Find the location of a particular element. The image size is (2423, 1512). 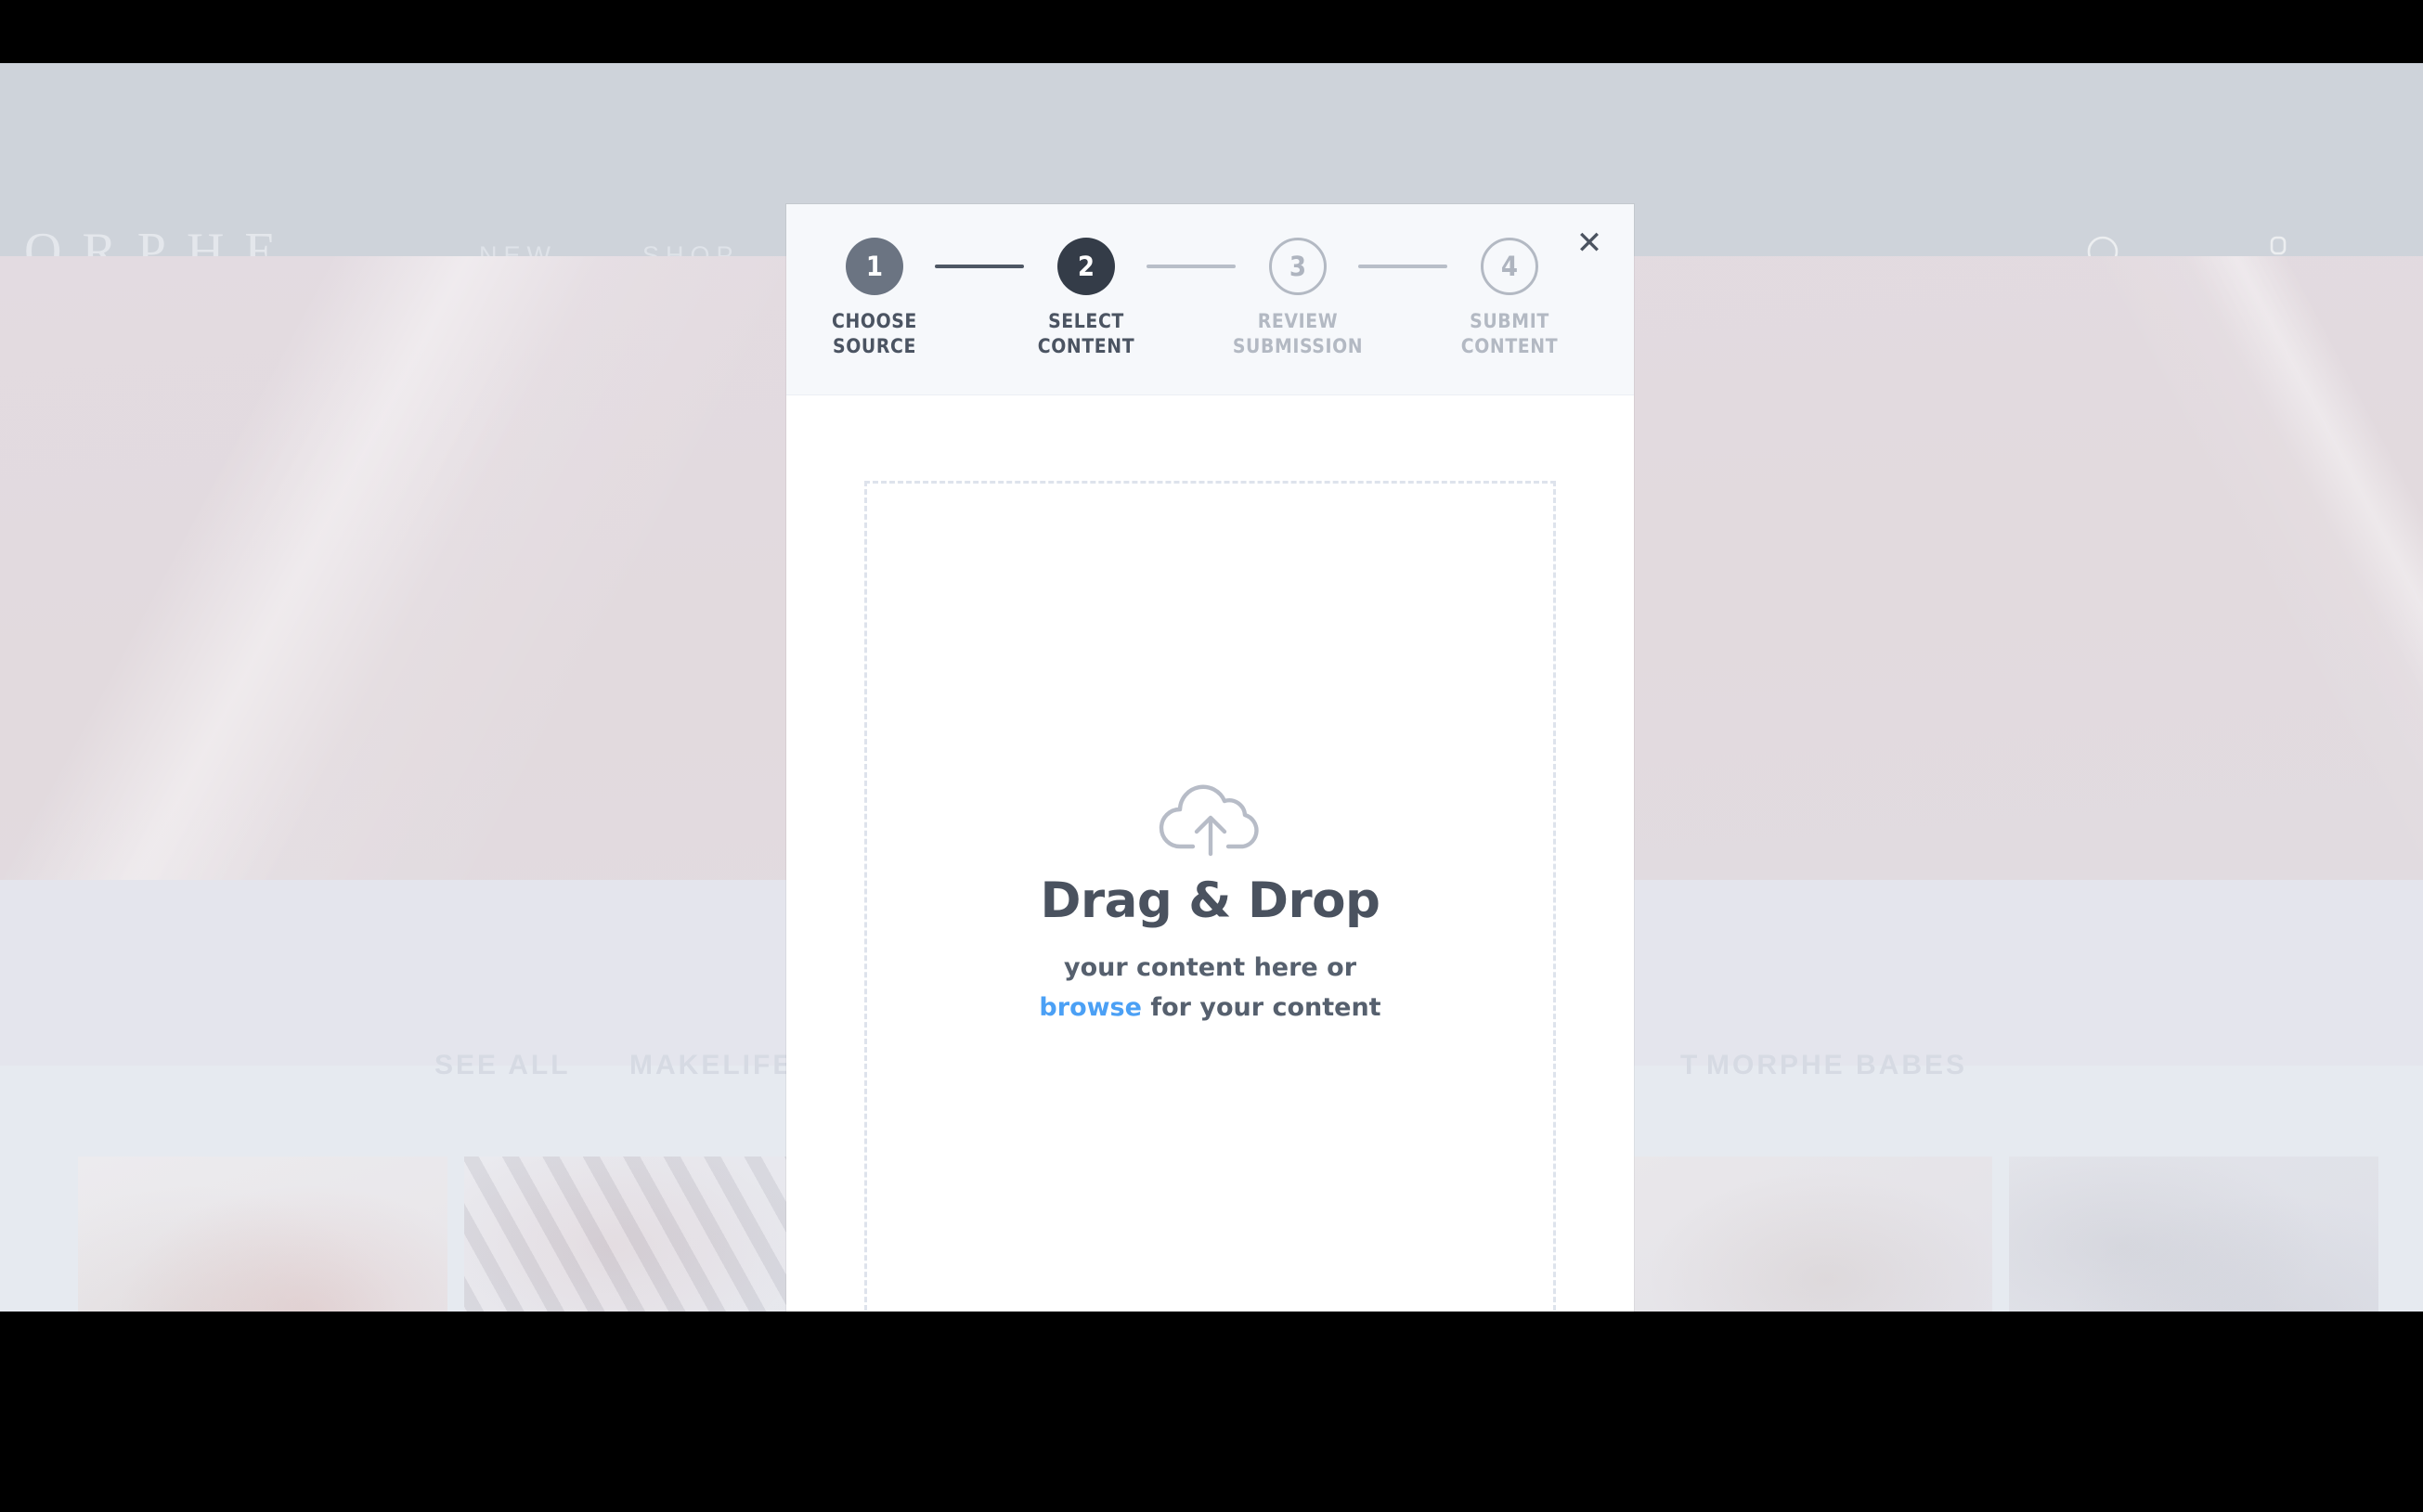

step-label-line1: SUBMIT is located at coordinates (1509, 321).